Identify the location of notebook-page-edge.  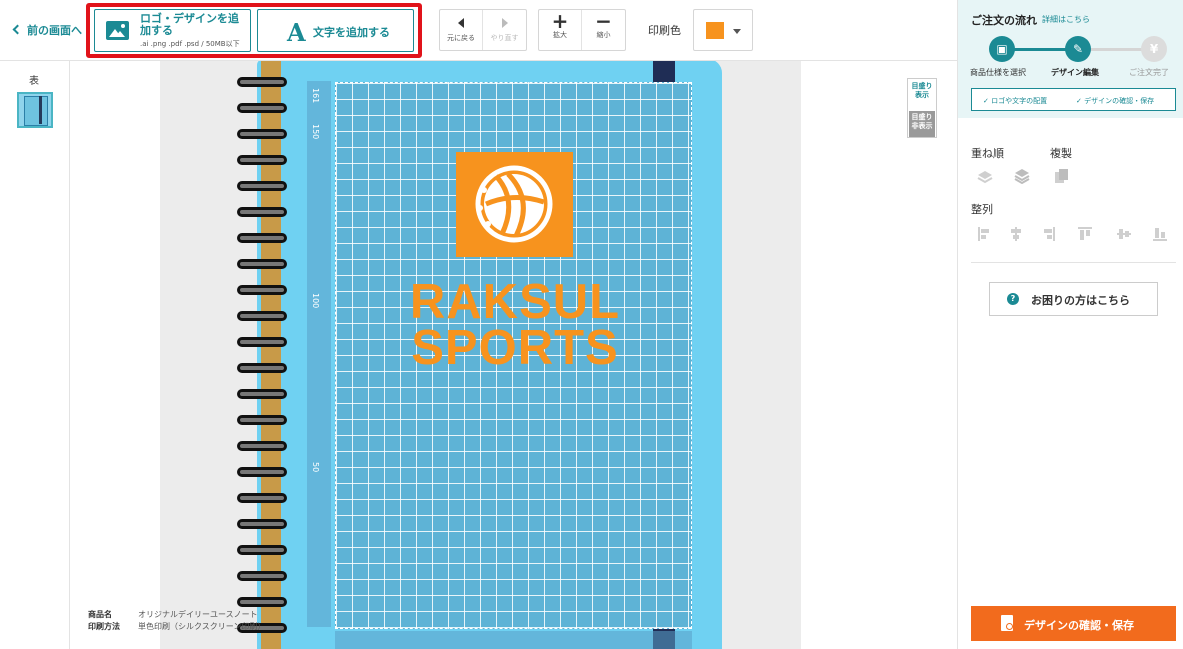
(271, 355).